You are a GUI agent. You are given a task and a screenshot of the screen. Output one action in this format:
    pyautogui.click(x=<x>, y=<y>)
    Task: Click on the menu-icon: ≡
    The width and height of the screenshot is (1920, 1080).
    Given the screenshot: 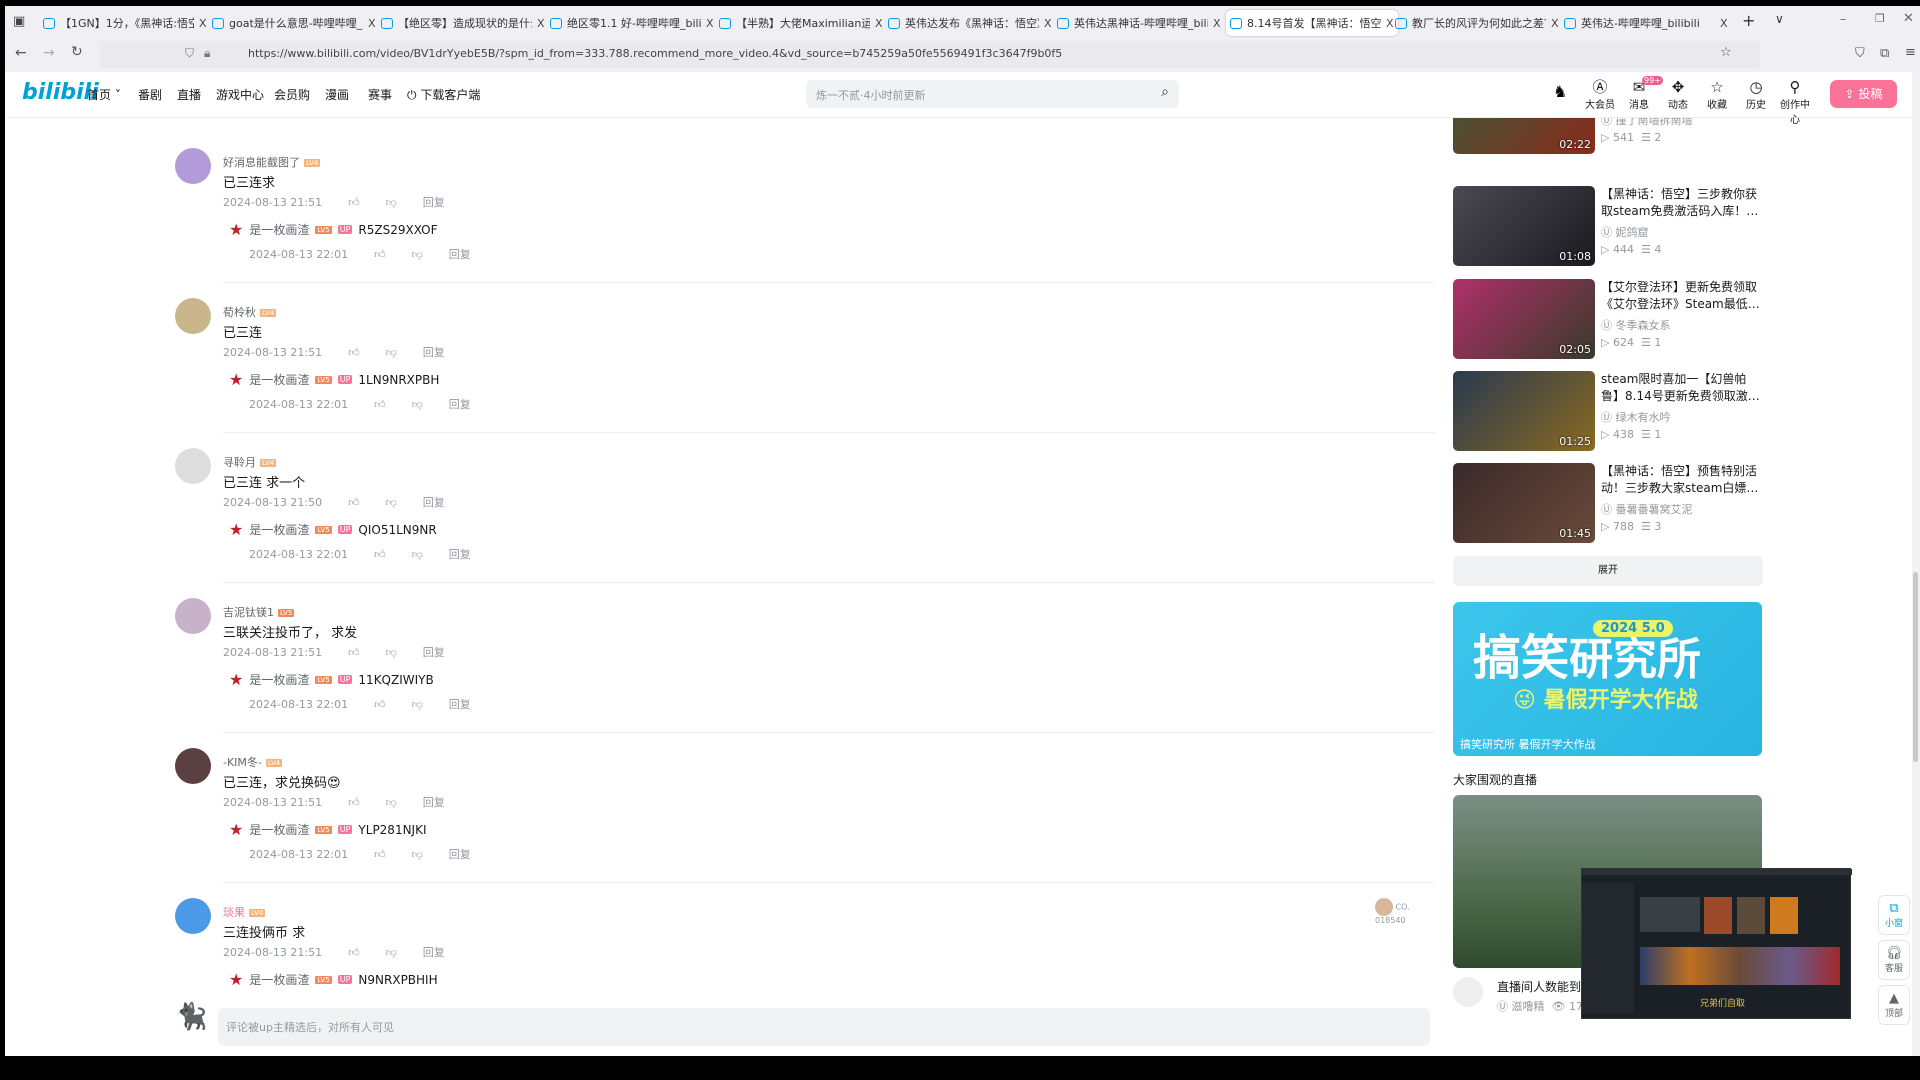 What is the action you would take?
    pyautogui.click(x=1910, y=52)
    